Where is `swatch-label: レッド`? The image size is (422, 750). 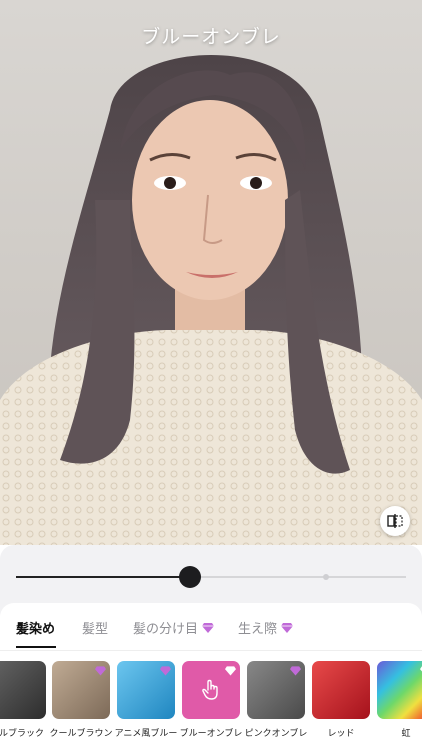
swatch-label: レッド is located at coordinates (341, 734).